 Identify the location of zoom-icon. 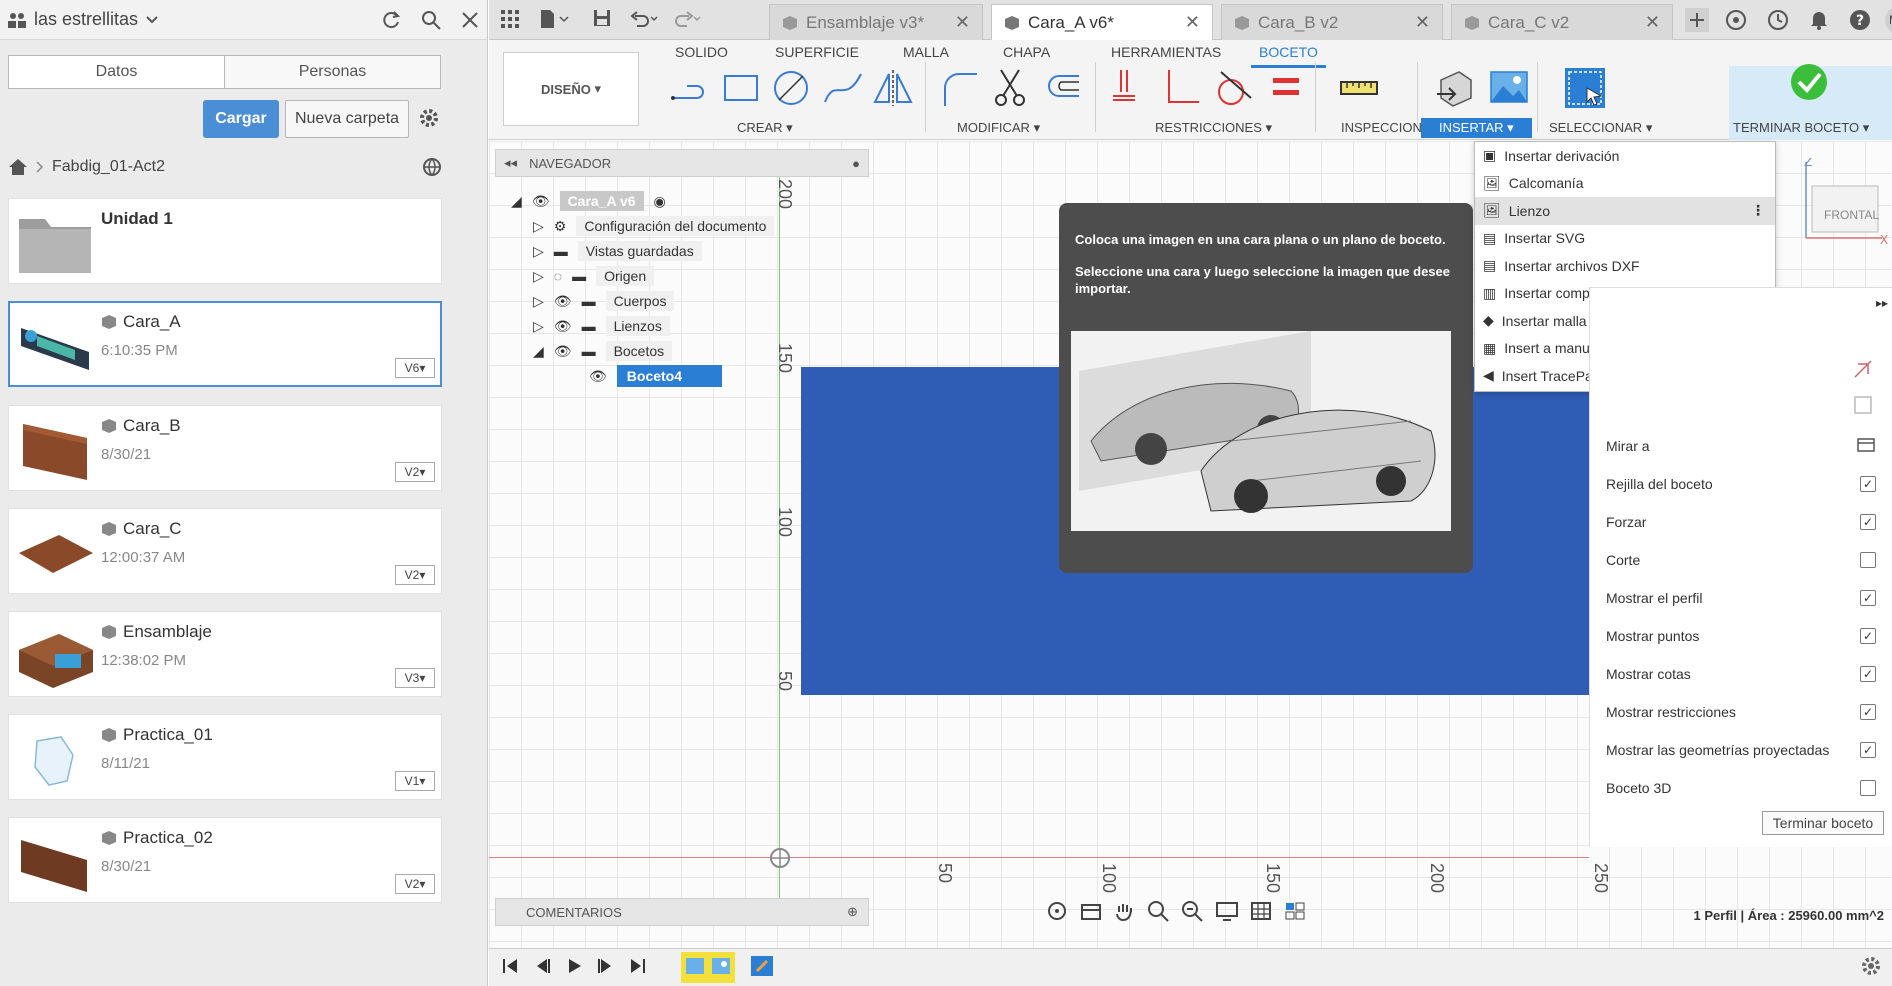
(1159, 912).